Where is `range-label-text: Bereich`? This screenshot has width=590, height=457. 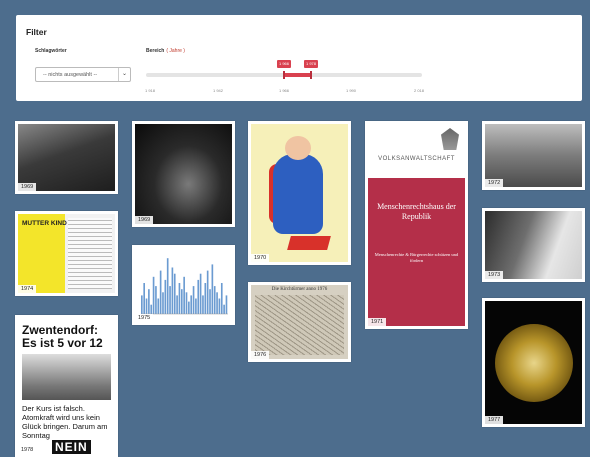
range-label-text: Bereich is located at coordinates (155, 51).